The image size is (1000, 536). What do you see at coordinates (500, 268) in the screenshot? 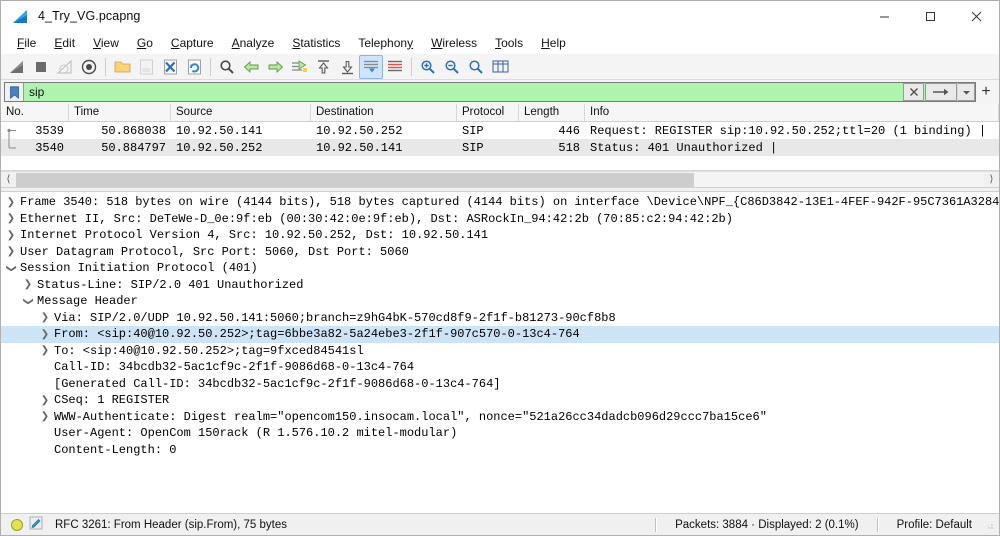
I see `tree-row-sip: ❯ Session Initiation Protocol (401)` at bounding box center [500, 268].